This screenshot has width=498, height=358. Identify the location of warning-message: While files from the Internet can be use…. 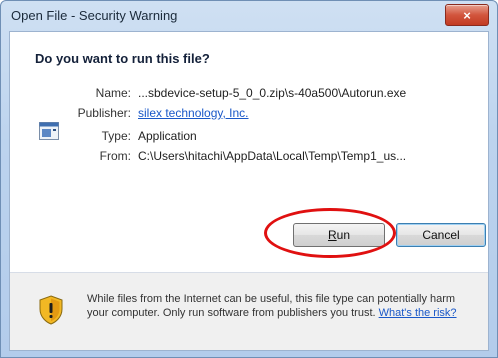
(282, 306).